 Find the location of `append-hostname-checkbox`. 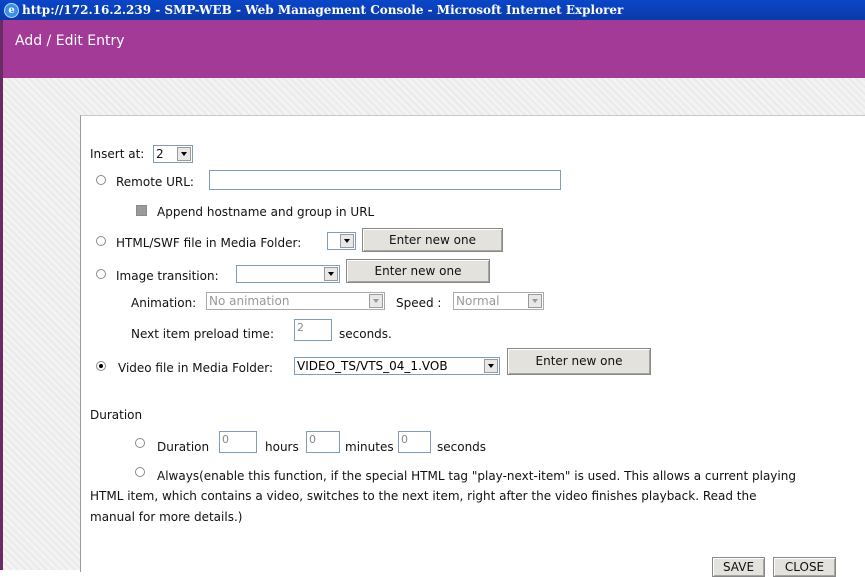

append-hostname-checkbox is located at coordinates (141, 210).